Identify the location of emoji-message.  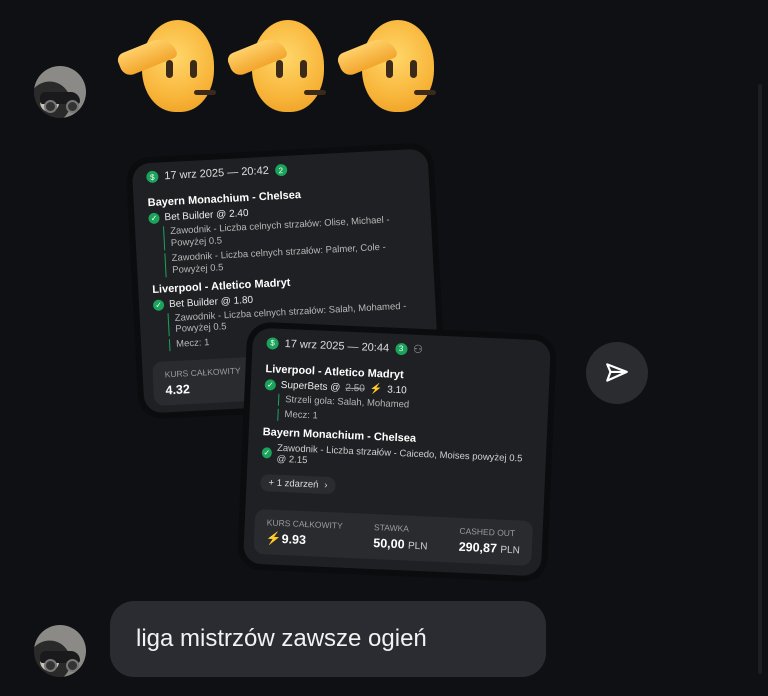
(275, 64).